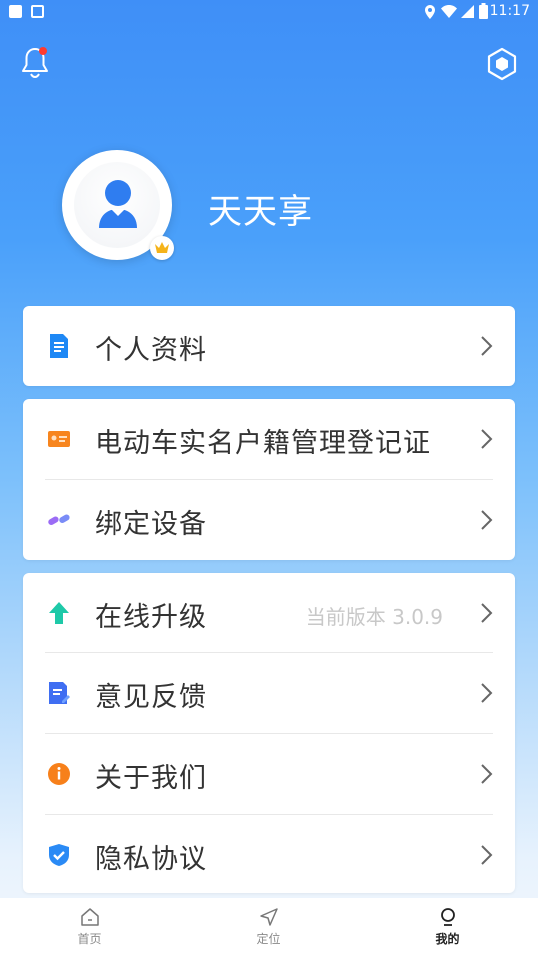 The width and height of the screenshot is (538, 954). I want to click on current-version: 当前版本 3.0.9, so click(374, 617).